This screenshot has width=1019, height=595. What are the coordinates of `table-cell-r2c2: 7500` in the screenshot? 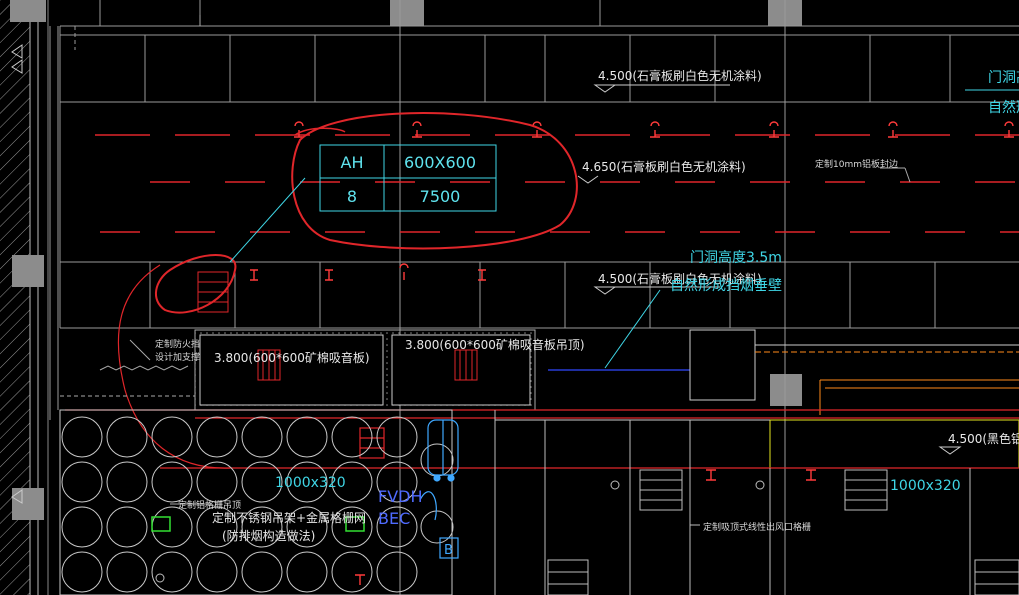 It's located at (440, 196).